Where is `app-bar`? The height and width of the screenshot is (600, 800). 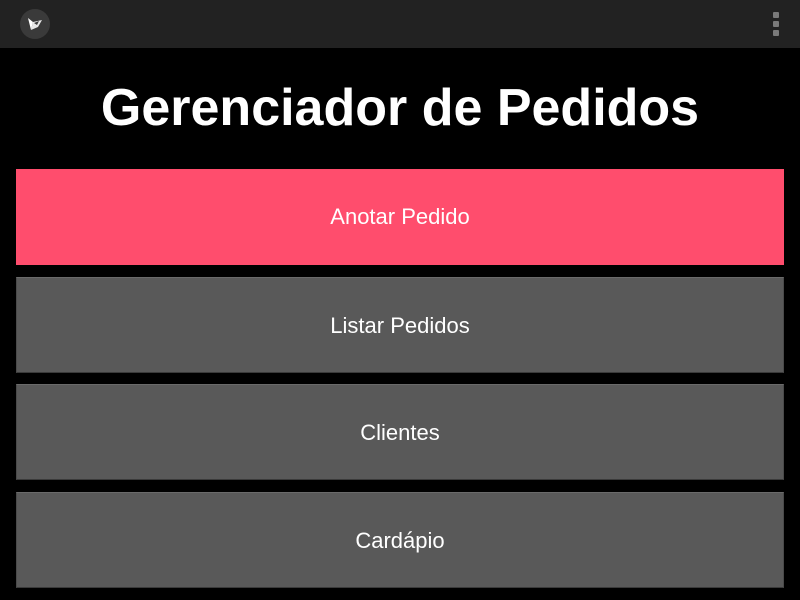 app-bar is located at coordinates (400, 24).